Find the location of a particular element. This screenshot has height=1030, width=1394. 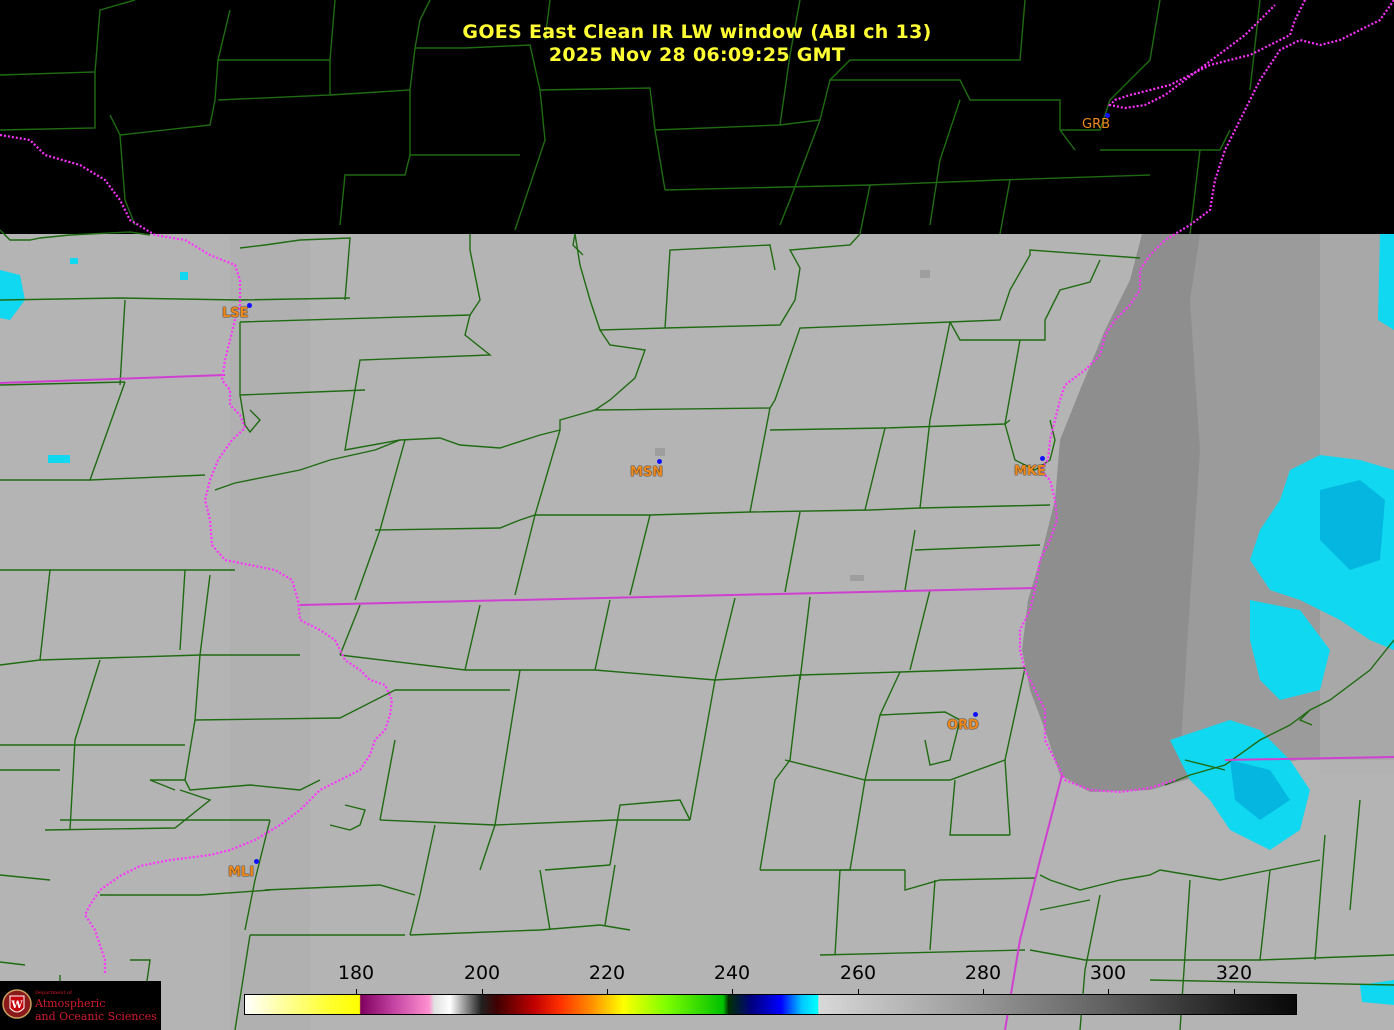

colorbar-tick-240: 240 is located at coordinates (732, 973).